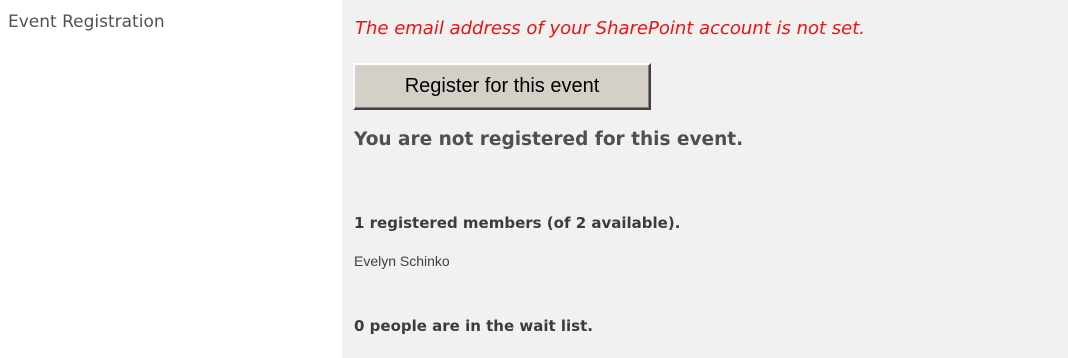 This screenshot has height=358, width=1068. What do you see at coordinates (473, 326) in the screenshot?
I see `waitlist-count-text: 0 people are in the wait list.` at bounding box center [473, 326].